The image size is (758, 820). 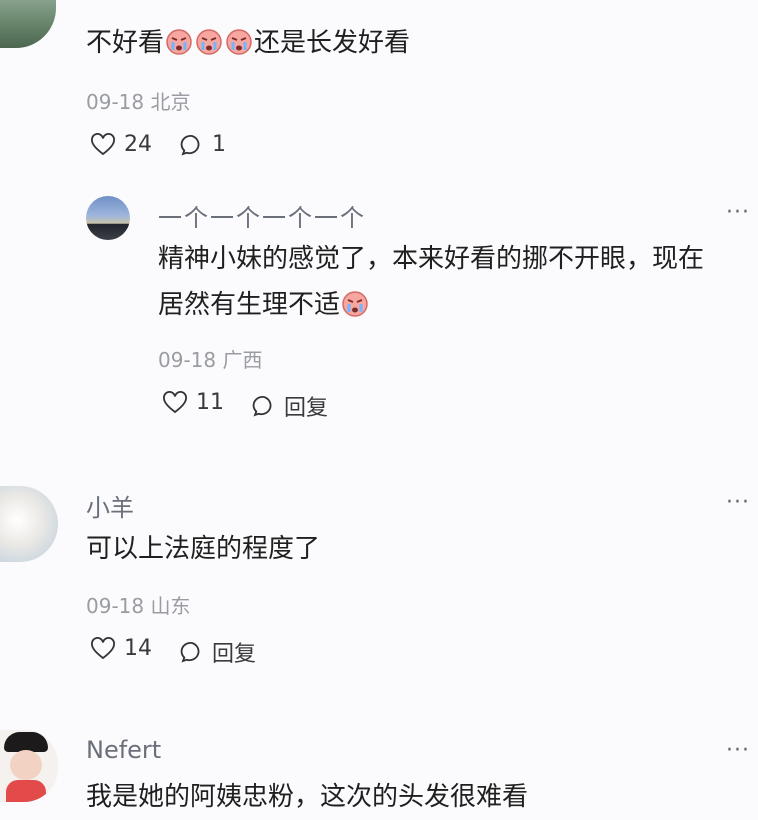 What do you see at coordinates (262, 215) in the screenshot?
I see `commenter-name: 一个一个一个一个` at bounding box center [262, 215].